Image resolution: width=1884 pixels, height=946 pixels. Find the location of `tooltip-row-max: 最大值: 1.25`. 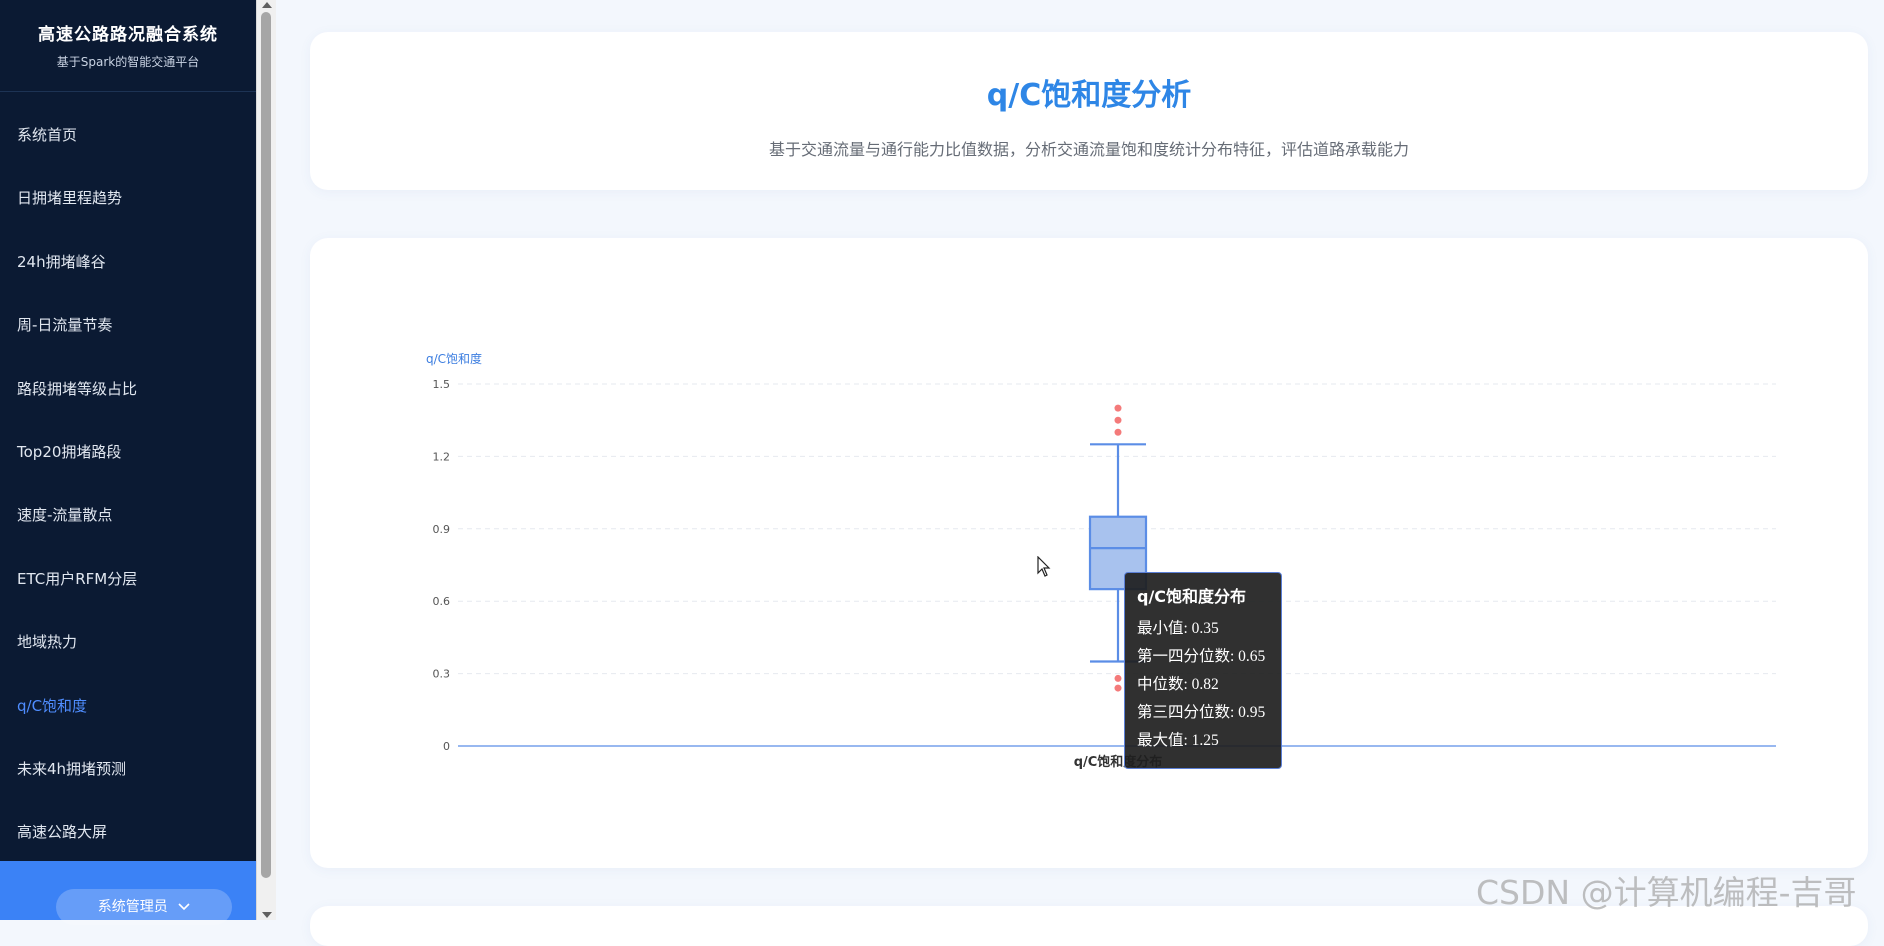

tooltip-row-max: 最大值: 1.25 is located at coordinates (1178, 740).